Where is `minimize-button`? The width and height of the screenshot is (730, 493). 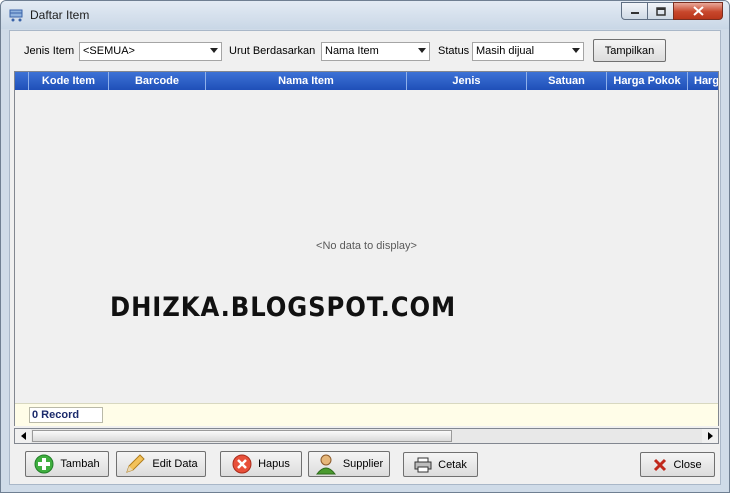 minimize-button is located at coordinates (634, 11).